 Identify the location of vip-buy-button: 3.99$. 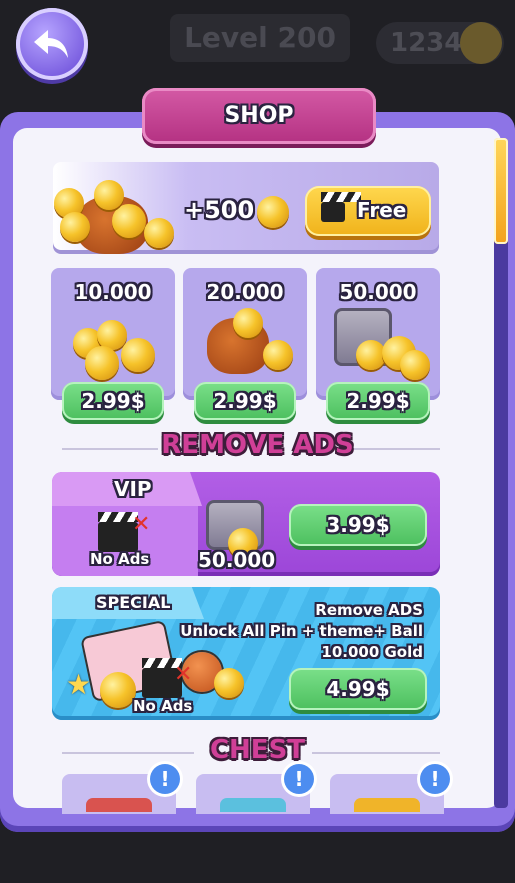
(358, 525).